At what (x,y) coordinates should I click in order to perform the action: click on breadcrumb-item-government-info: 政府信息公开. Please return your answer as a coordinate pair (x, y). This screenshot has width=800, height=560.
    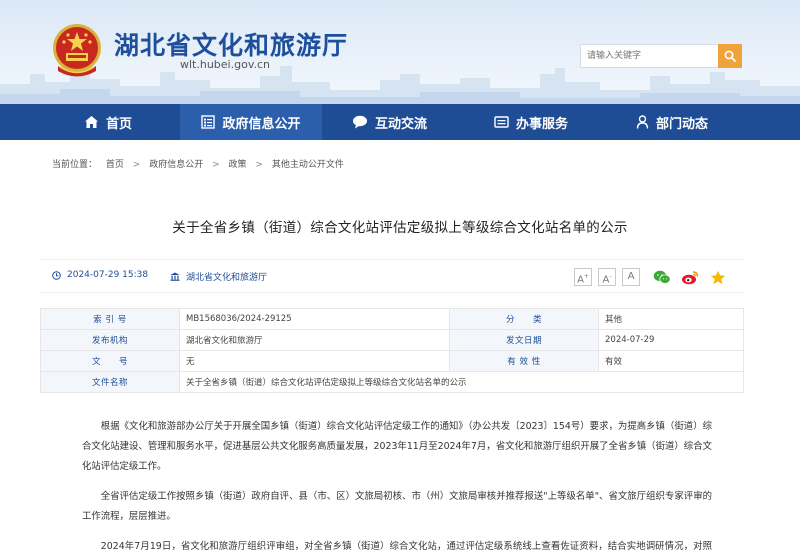
    Looking at the image, I should click on (176, 165).